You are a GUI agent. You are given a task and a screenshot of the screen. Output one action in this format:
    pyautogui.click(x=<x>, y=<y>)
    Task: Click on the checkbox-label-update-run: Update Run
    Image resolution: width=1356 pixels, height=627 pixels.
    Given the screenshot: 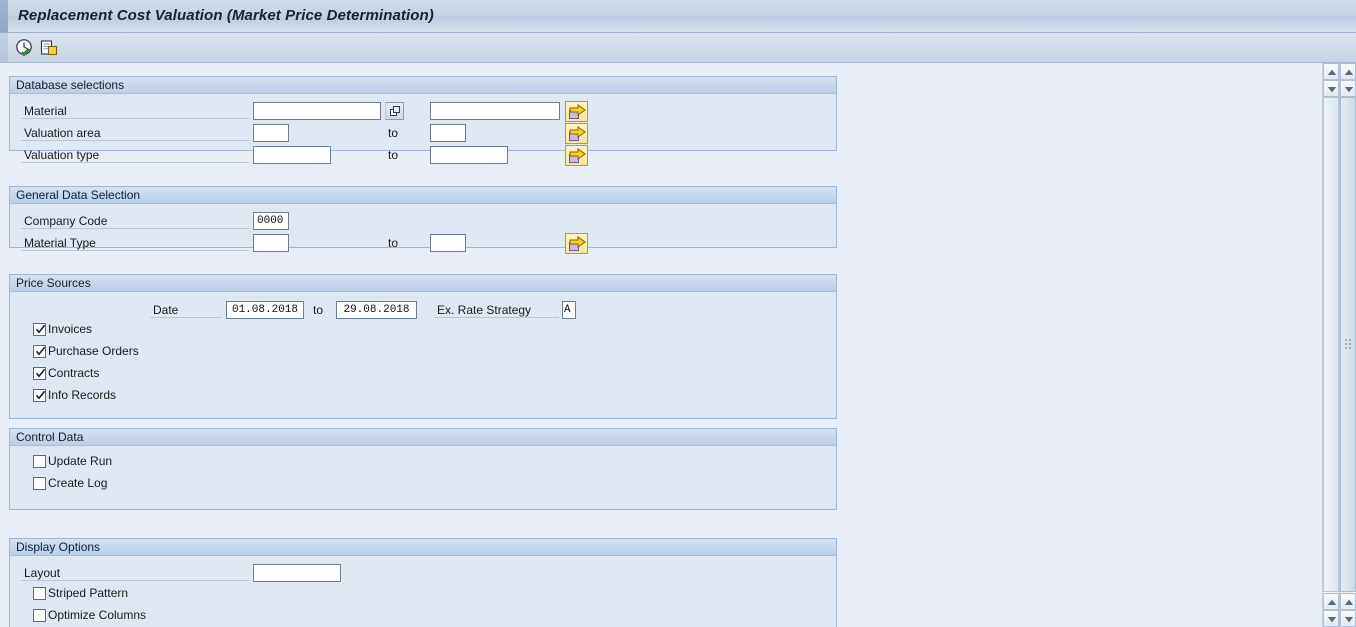 What is the action you would take?
    pyautogui.click(x=80, y=461)
    